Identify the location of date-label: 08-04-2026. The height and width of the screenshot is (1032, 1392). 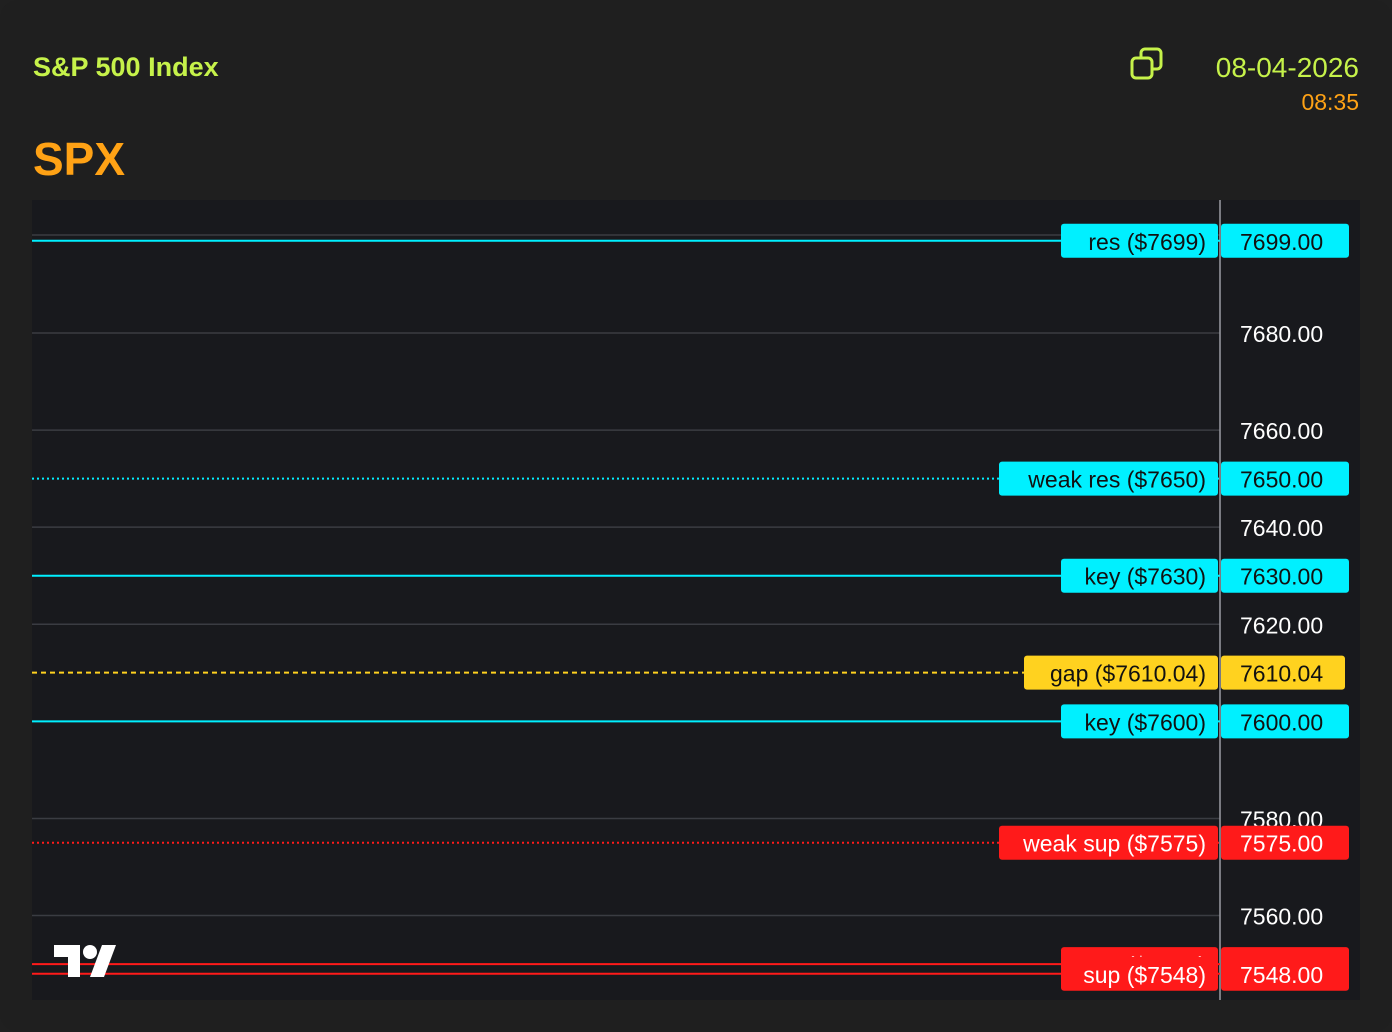
(1287, 67).